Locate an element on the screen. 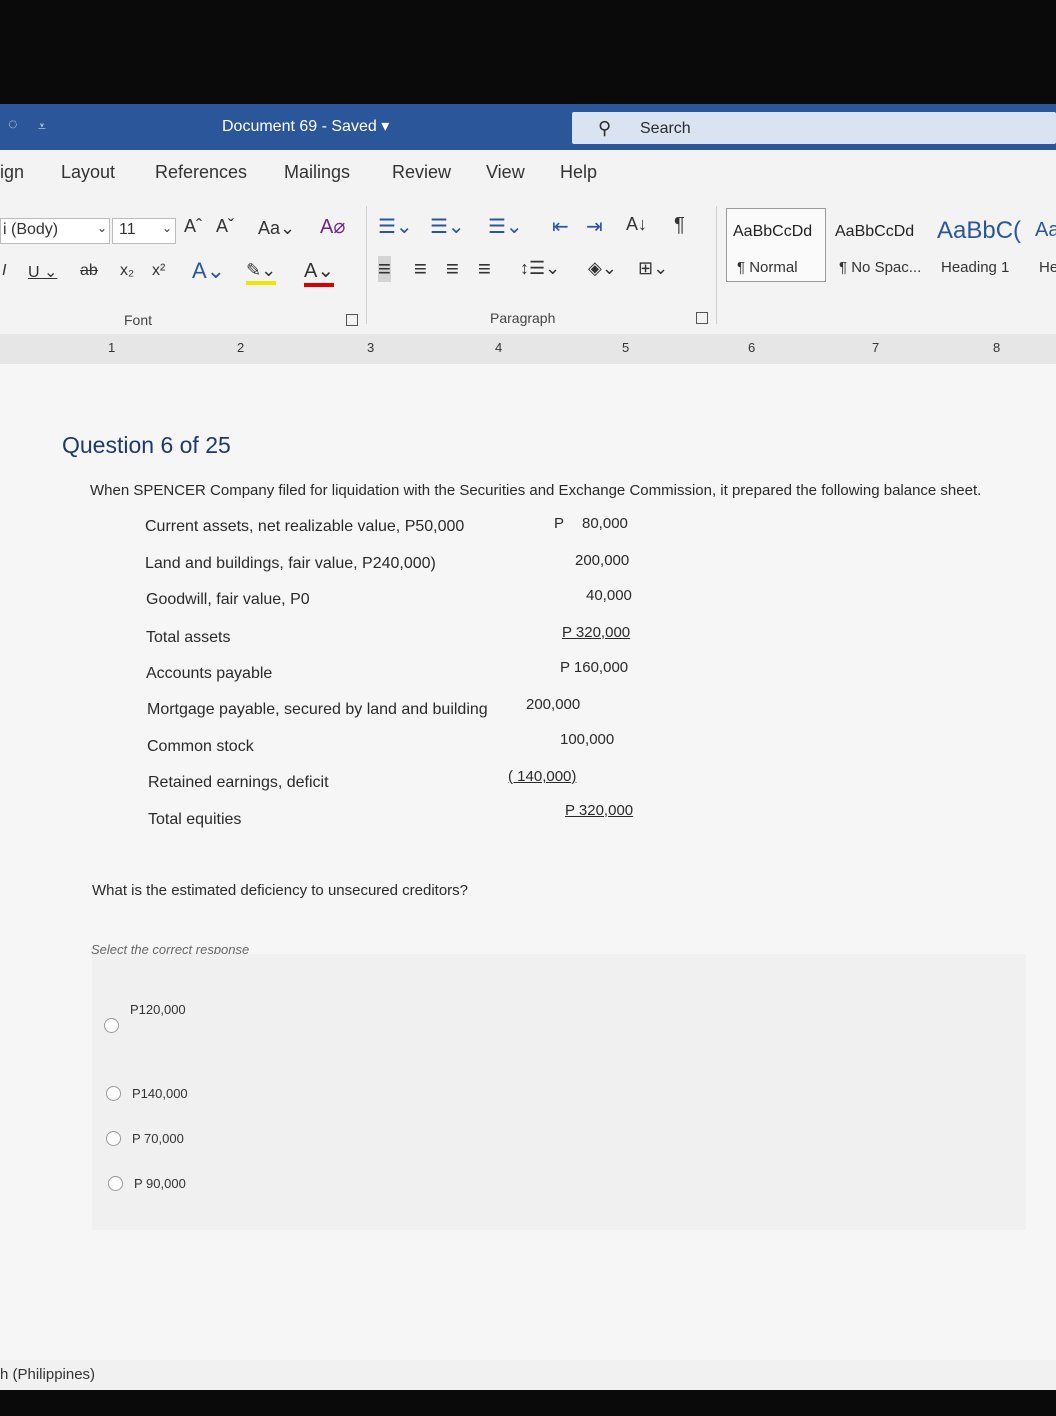 Image resolution: width=1056 pixels, height=1416 pixels. ruler-number: 1 is located at coordinates (112, 347).